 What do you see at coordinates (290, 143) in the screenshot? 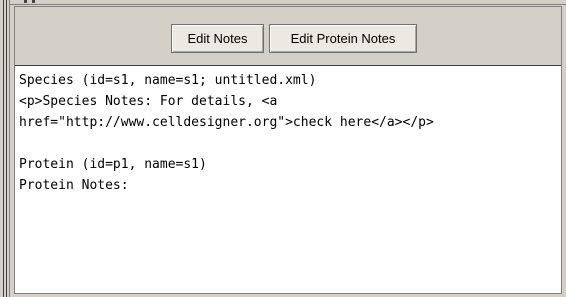
I see `notes-line` at bounding box center [290, 143].